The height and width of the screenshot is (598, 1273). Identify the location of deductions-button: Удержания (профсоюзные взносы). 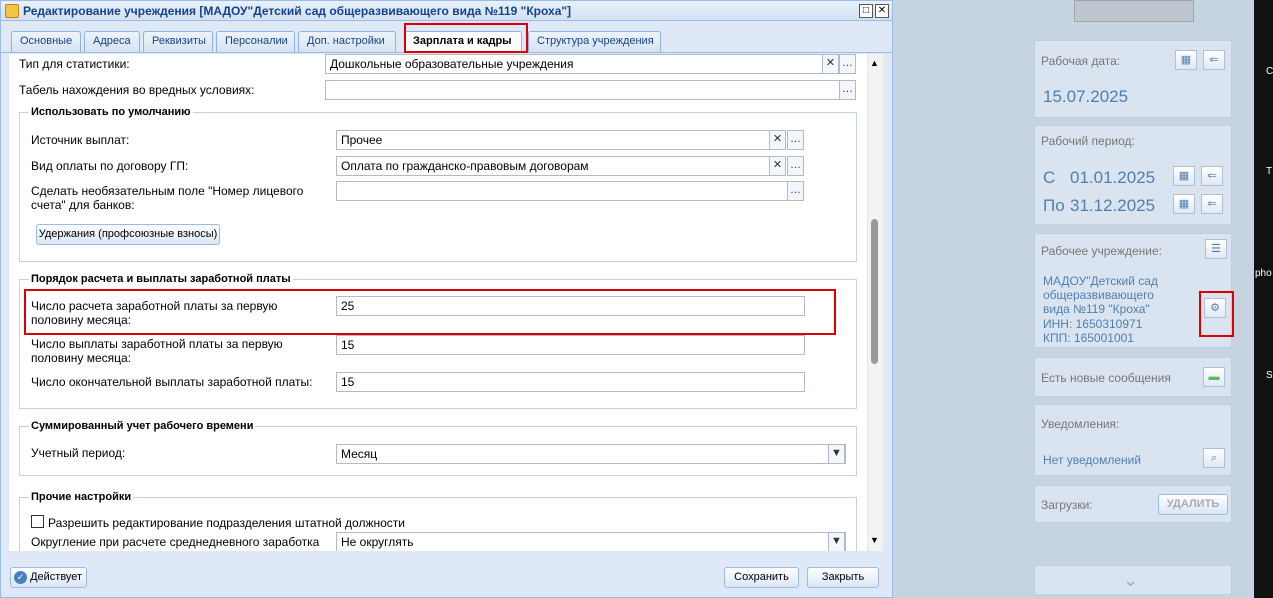
(128, 234).